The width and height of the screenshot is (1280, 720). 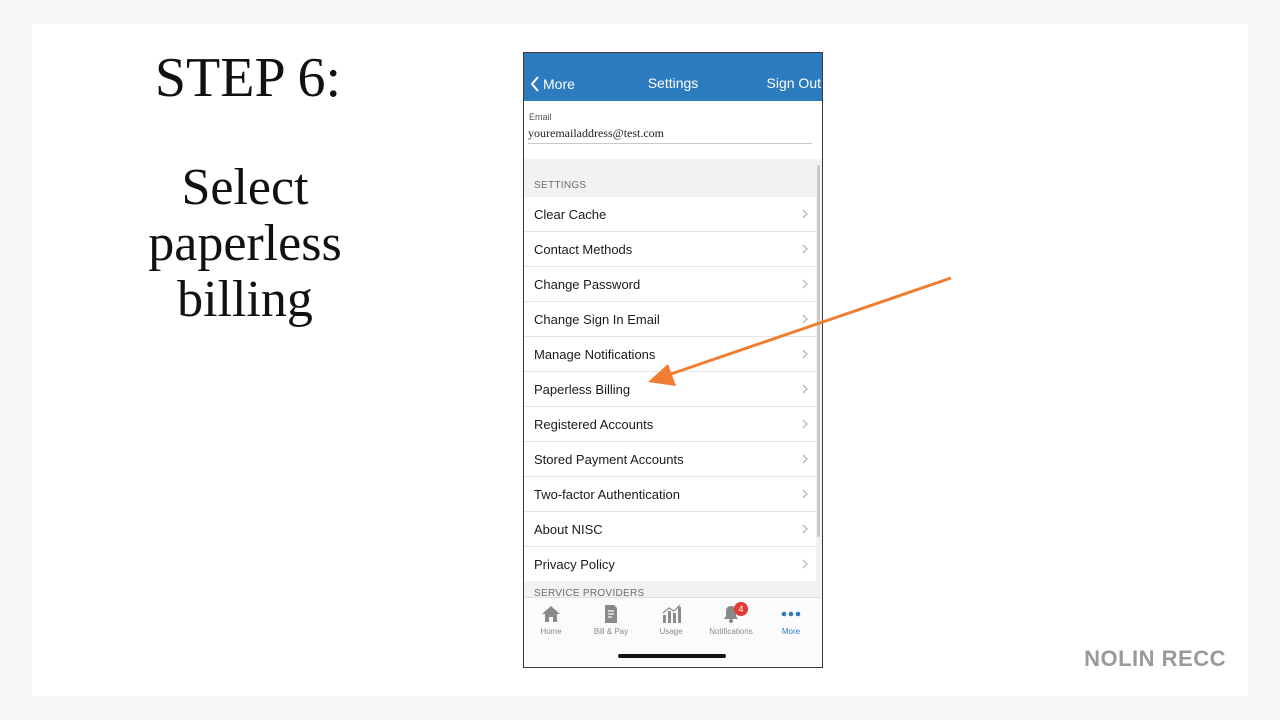 What do you see at coordinates (731, 619) in the screenshot?
I see `tab-notifications: 4 Notifications` at bounding box center [731, 619].